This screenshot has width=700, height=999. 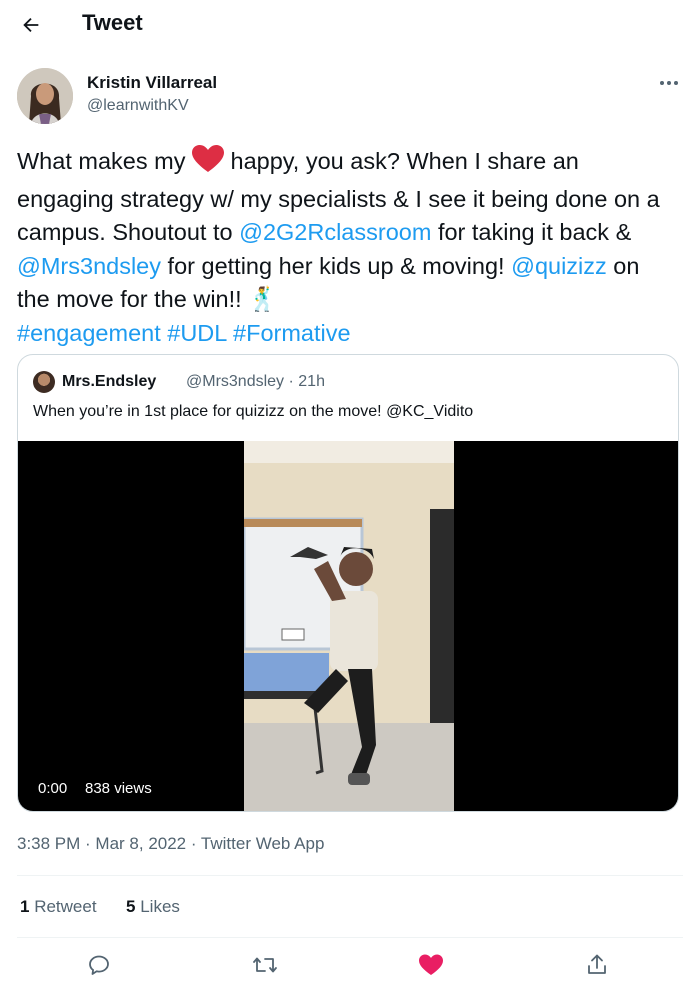 I want to click on tweet-timestamp: 3:38 PM · Mar 8, 2022 · Twitter Web App, so click(x=170, y=844).